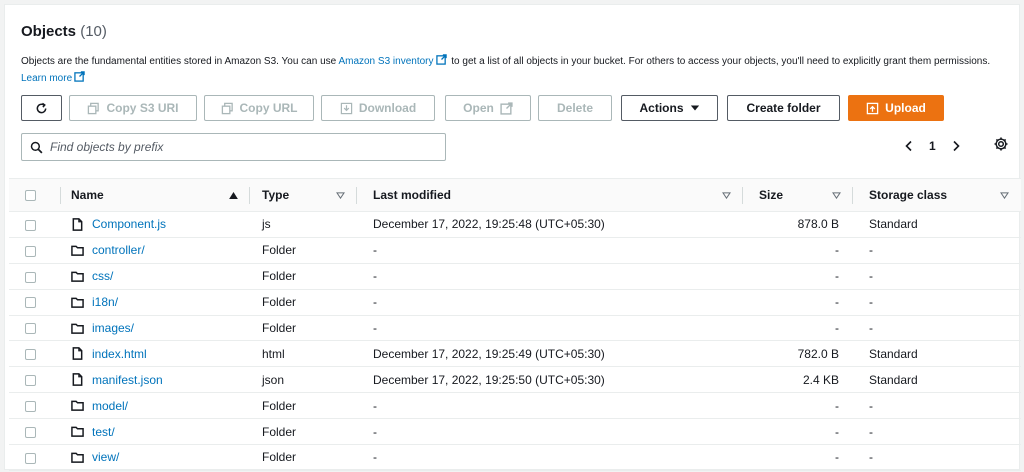 Image resolution: width=1024 pixels, height=472 pixels. What do you see at coordinates (46, 78) in the screenshot?
I see `learn-more-link: Learn more` at bounding box center [46, 78].